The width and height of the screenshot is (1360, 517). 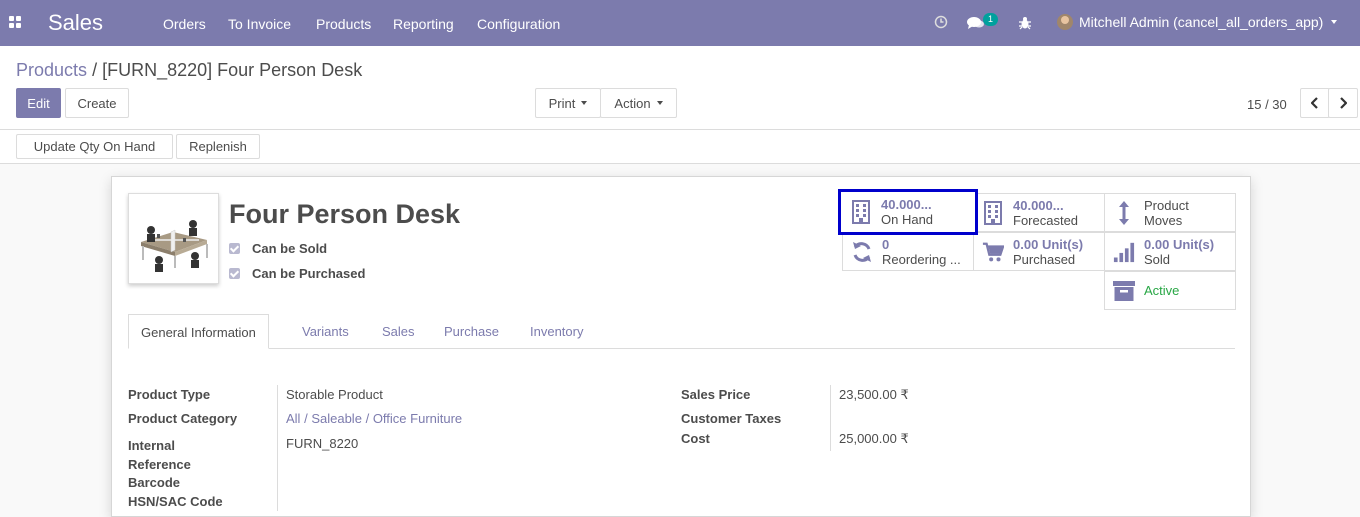 What do you see at coordinates (259, 24) in the screenshot?
I see `menu-to-invoice: To Invoice` at bounding box center [259, 24].